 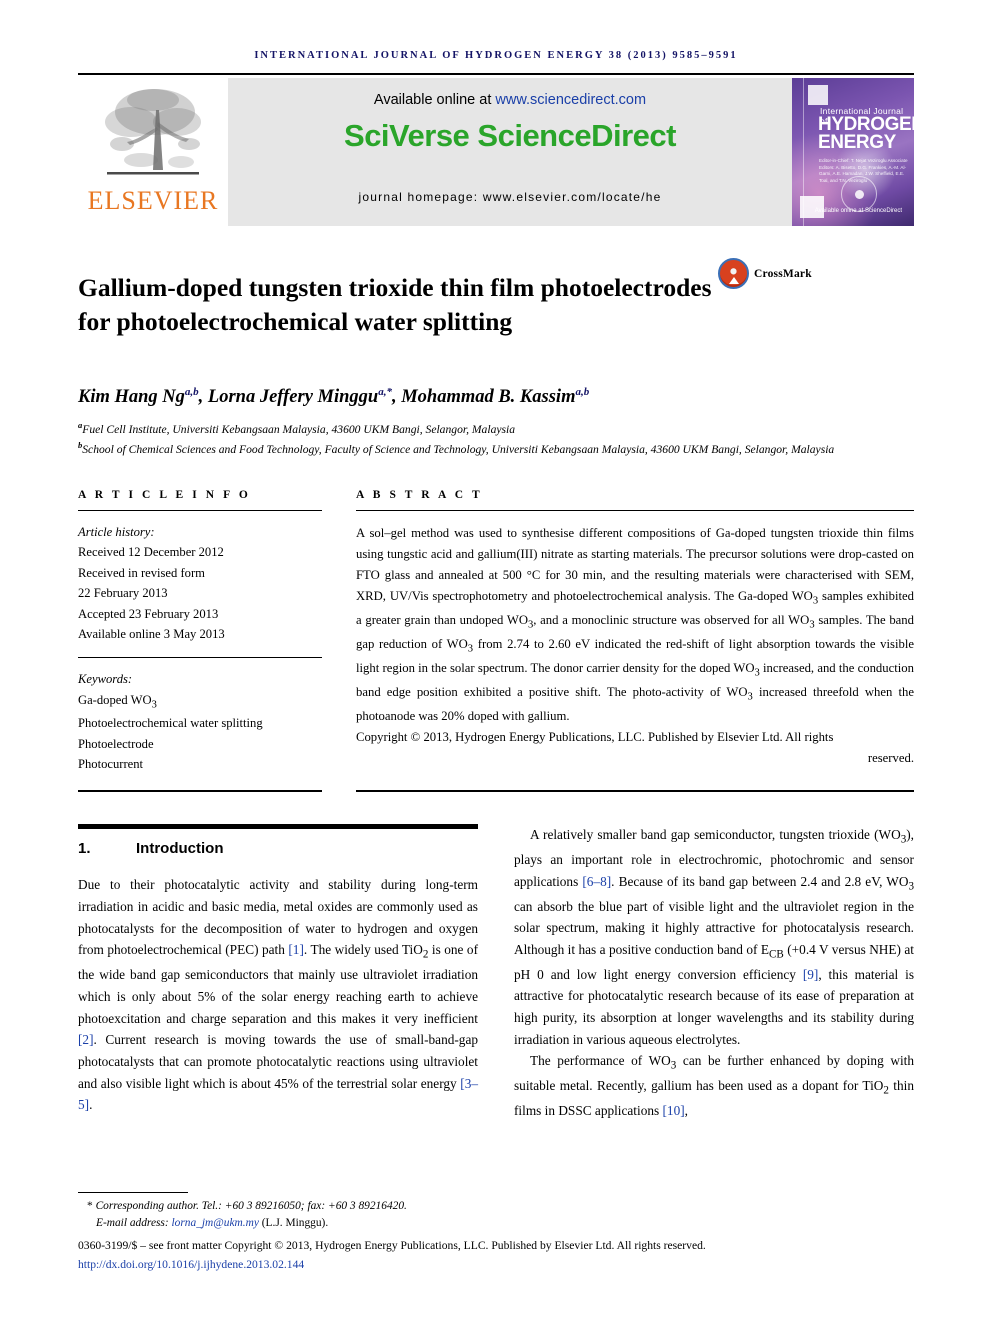 I want to click on abstract-rule, so click(x=635, y=511).